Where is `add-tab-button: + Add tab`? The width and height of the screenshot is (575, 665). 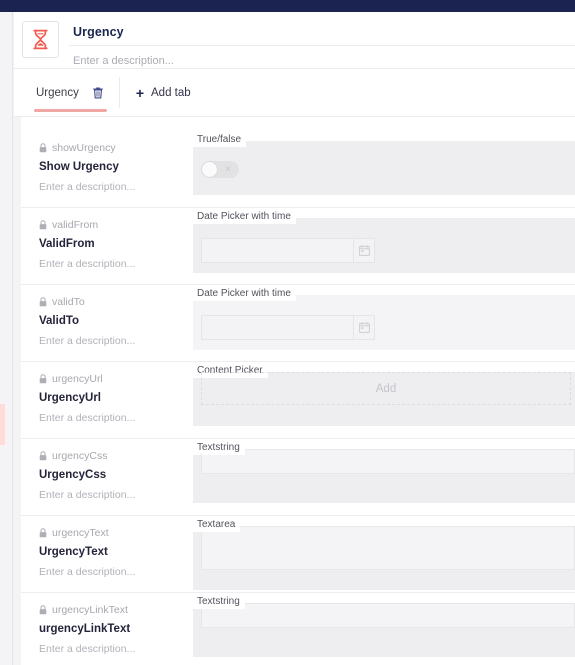 add-tab-button: + Add tab is located at coordinates (163, 92).